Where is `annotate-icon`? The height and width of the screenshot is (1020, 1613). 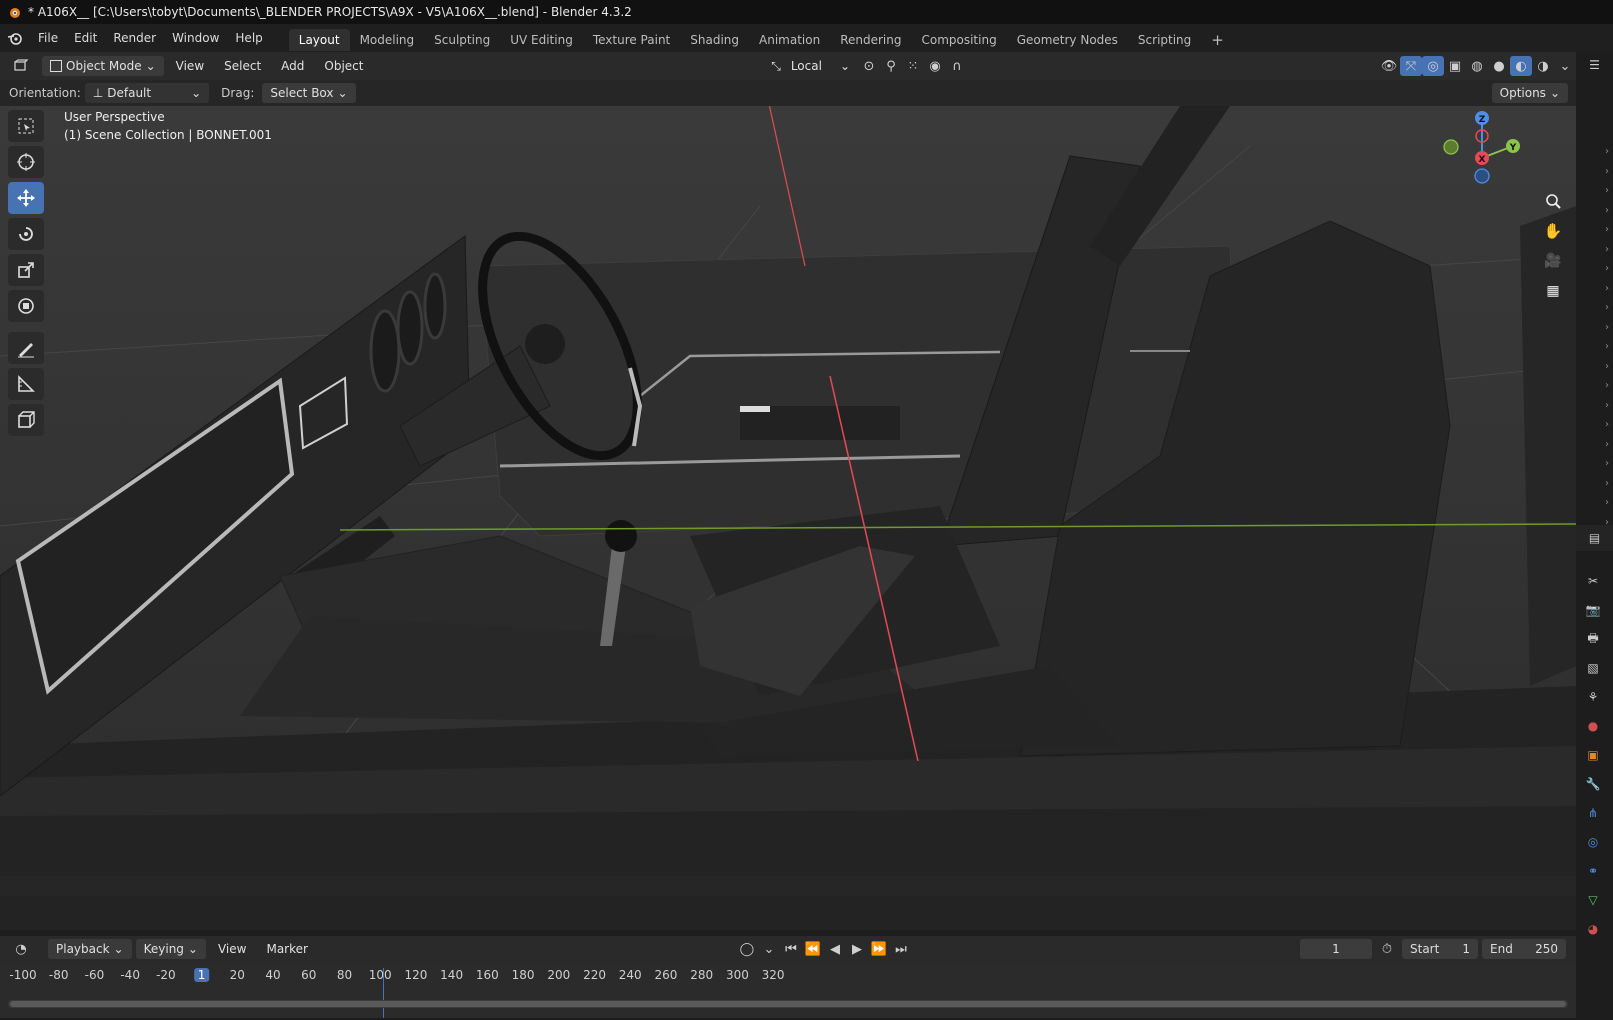
annotate-icon is located at coordinates (26, 348).